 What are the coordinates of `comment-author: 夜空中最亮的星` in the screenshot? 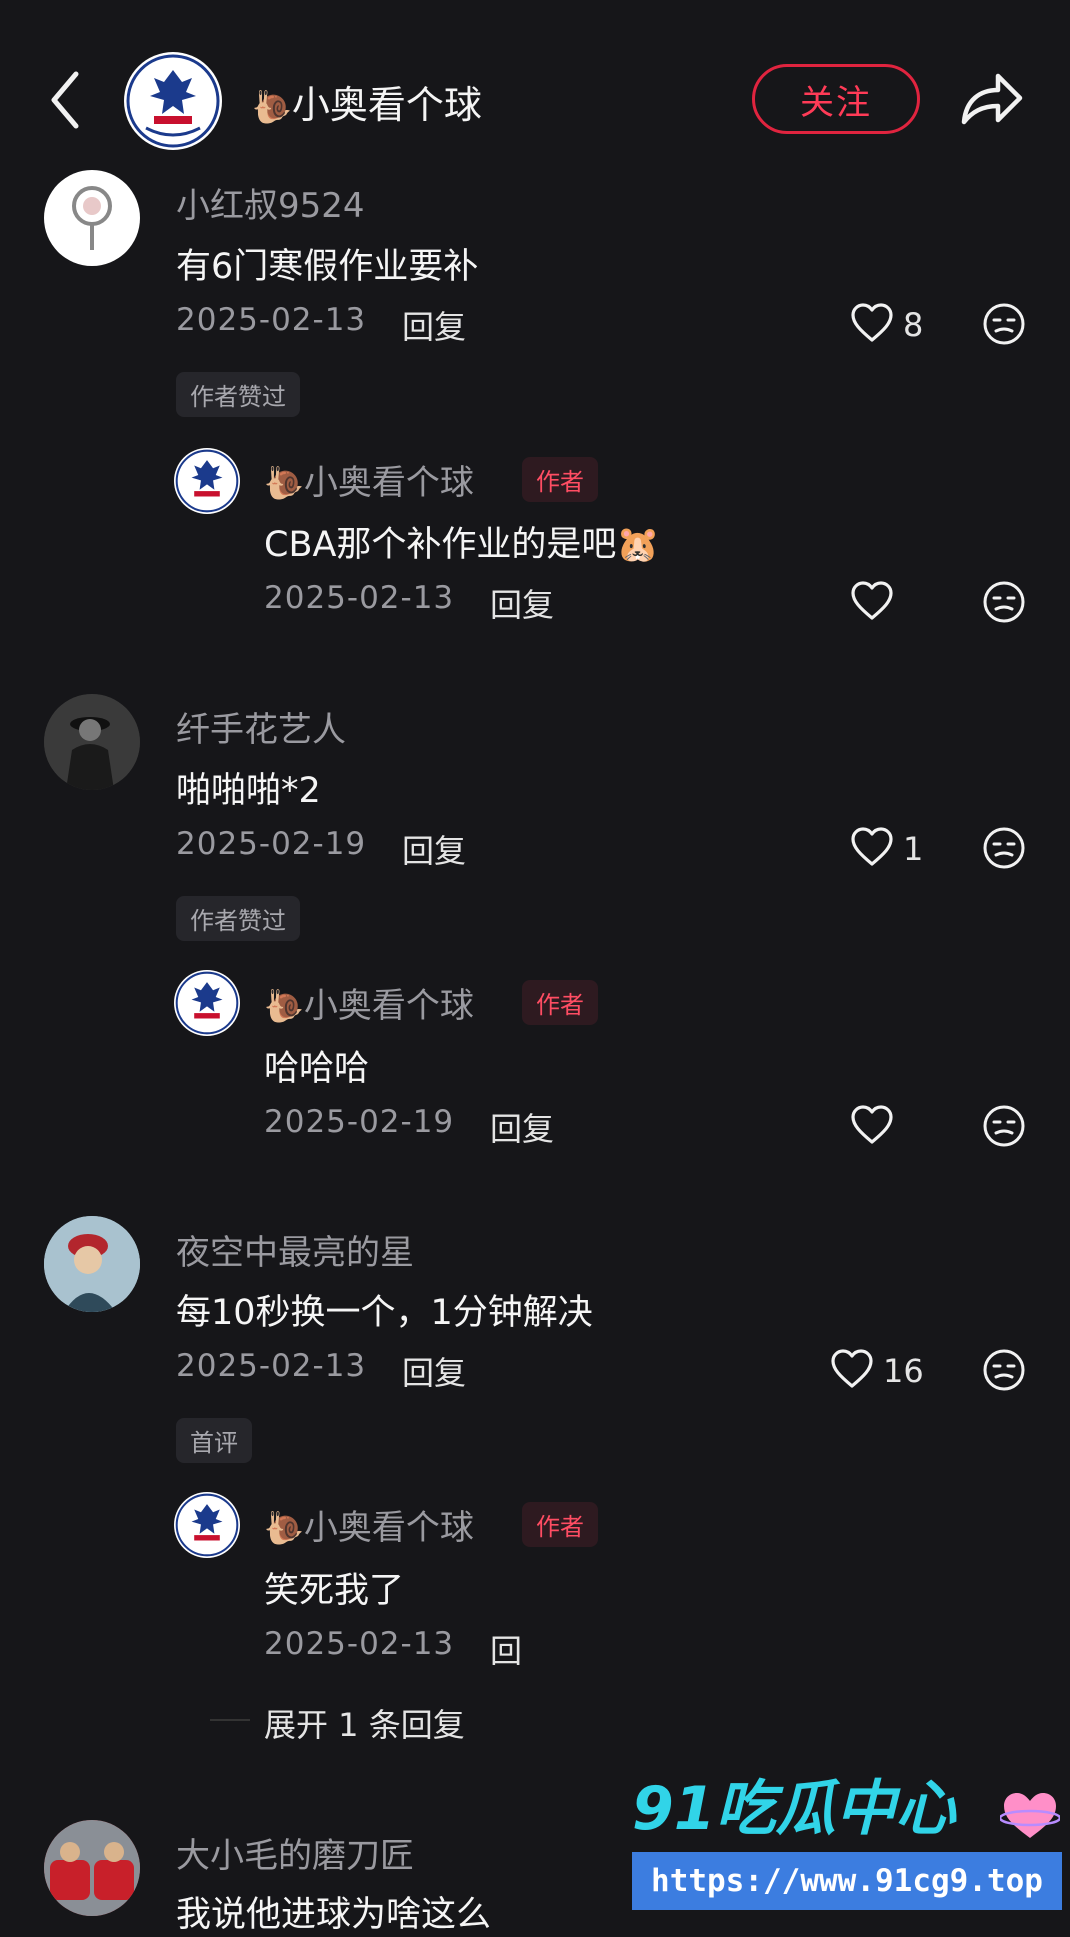 It's located at (295, 1249).